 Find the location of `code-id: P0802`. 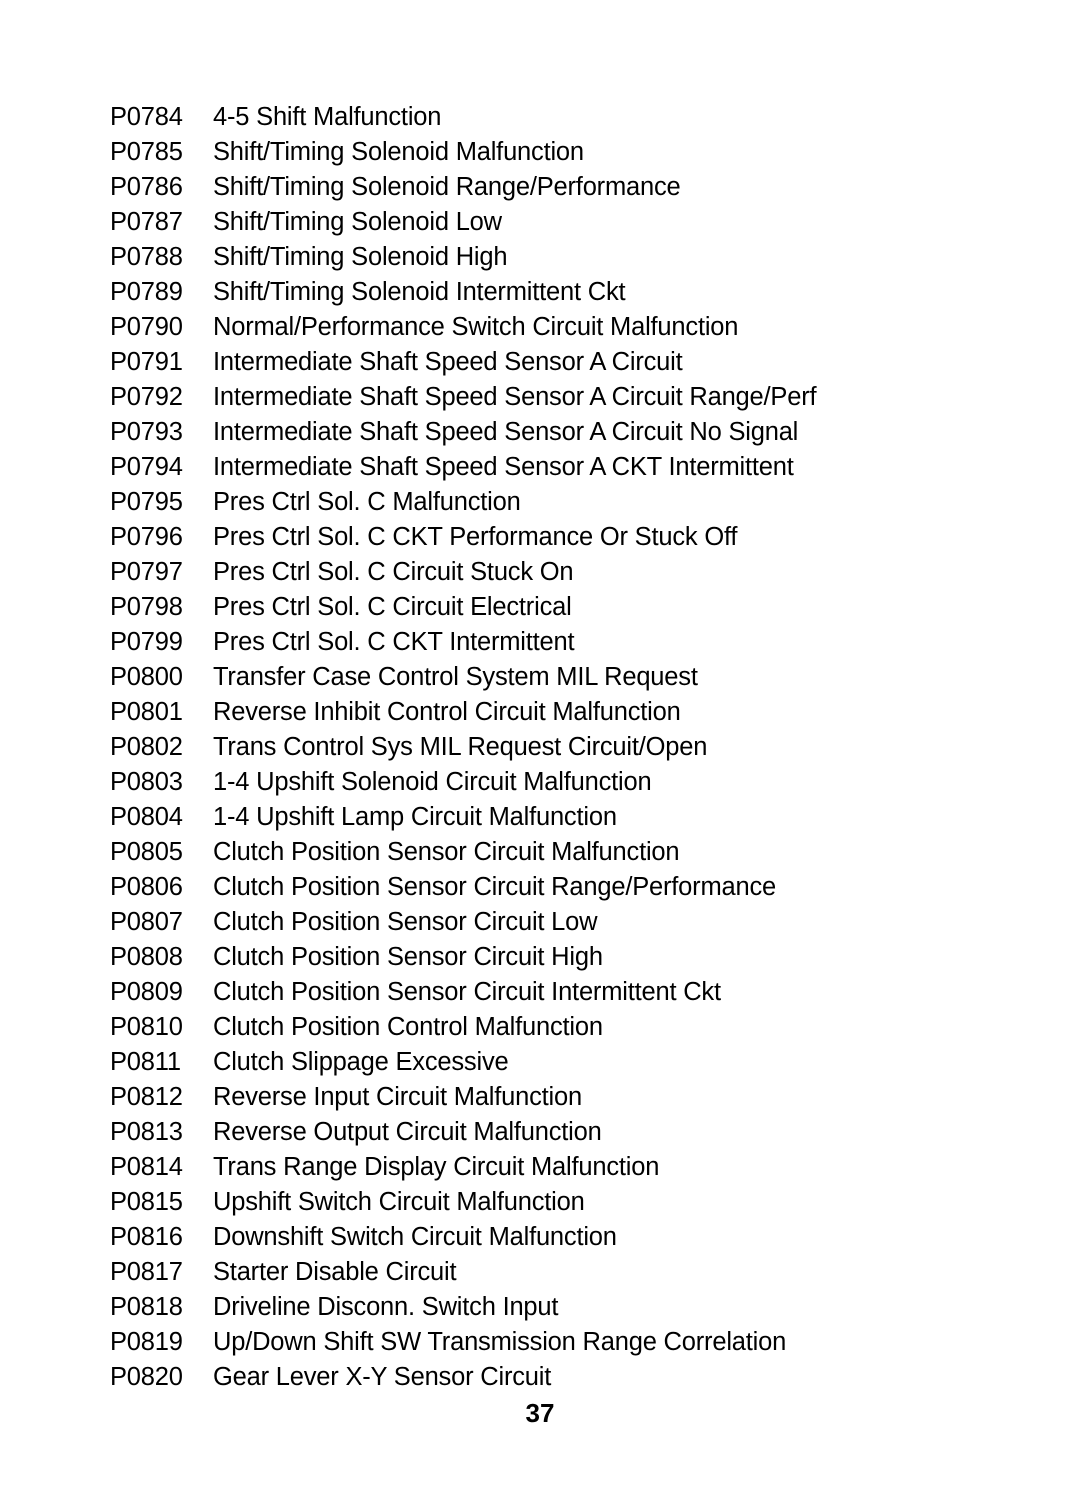

code-id: P0802 is located at coordinates (146, 747).